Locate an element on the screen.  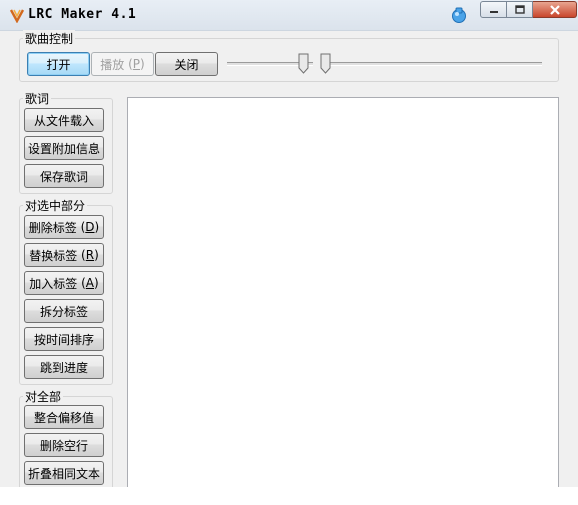
delete-blank-lines-button: 删除空行 is located at coordinates (64, 445).